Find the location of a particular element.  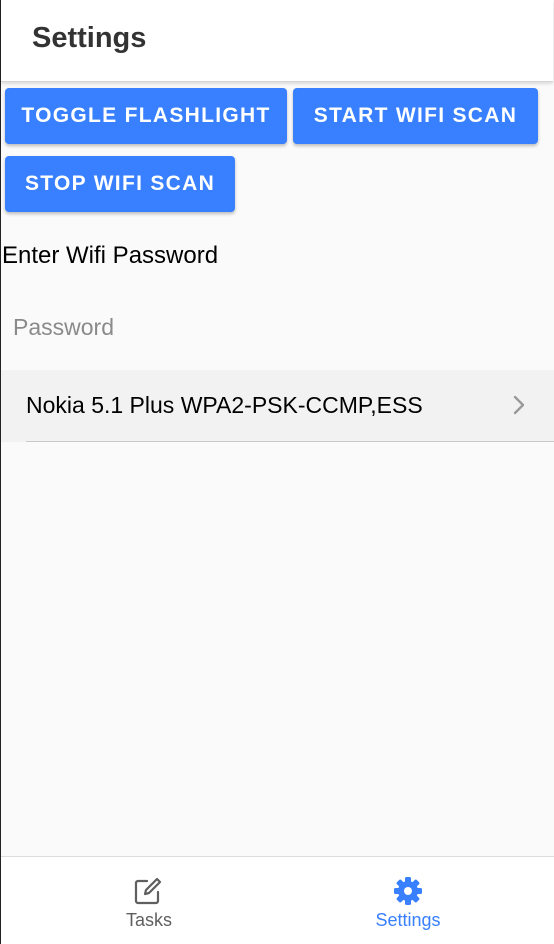

tab-settings: Settings is located at coordinates (408, 900).